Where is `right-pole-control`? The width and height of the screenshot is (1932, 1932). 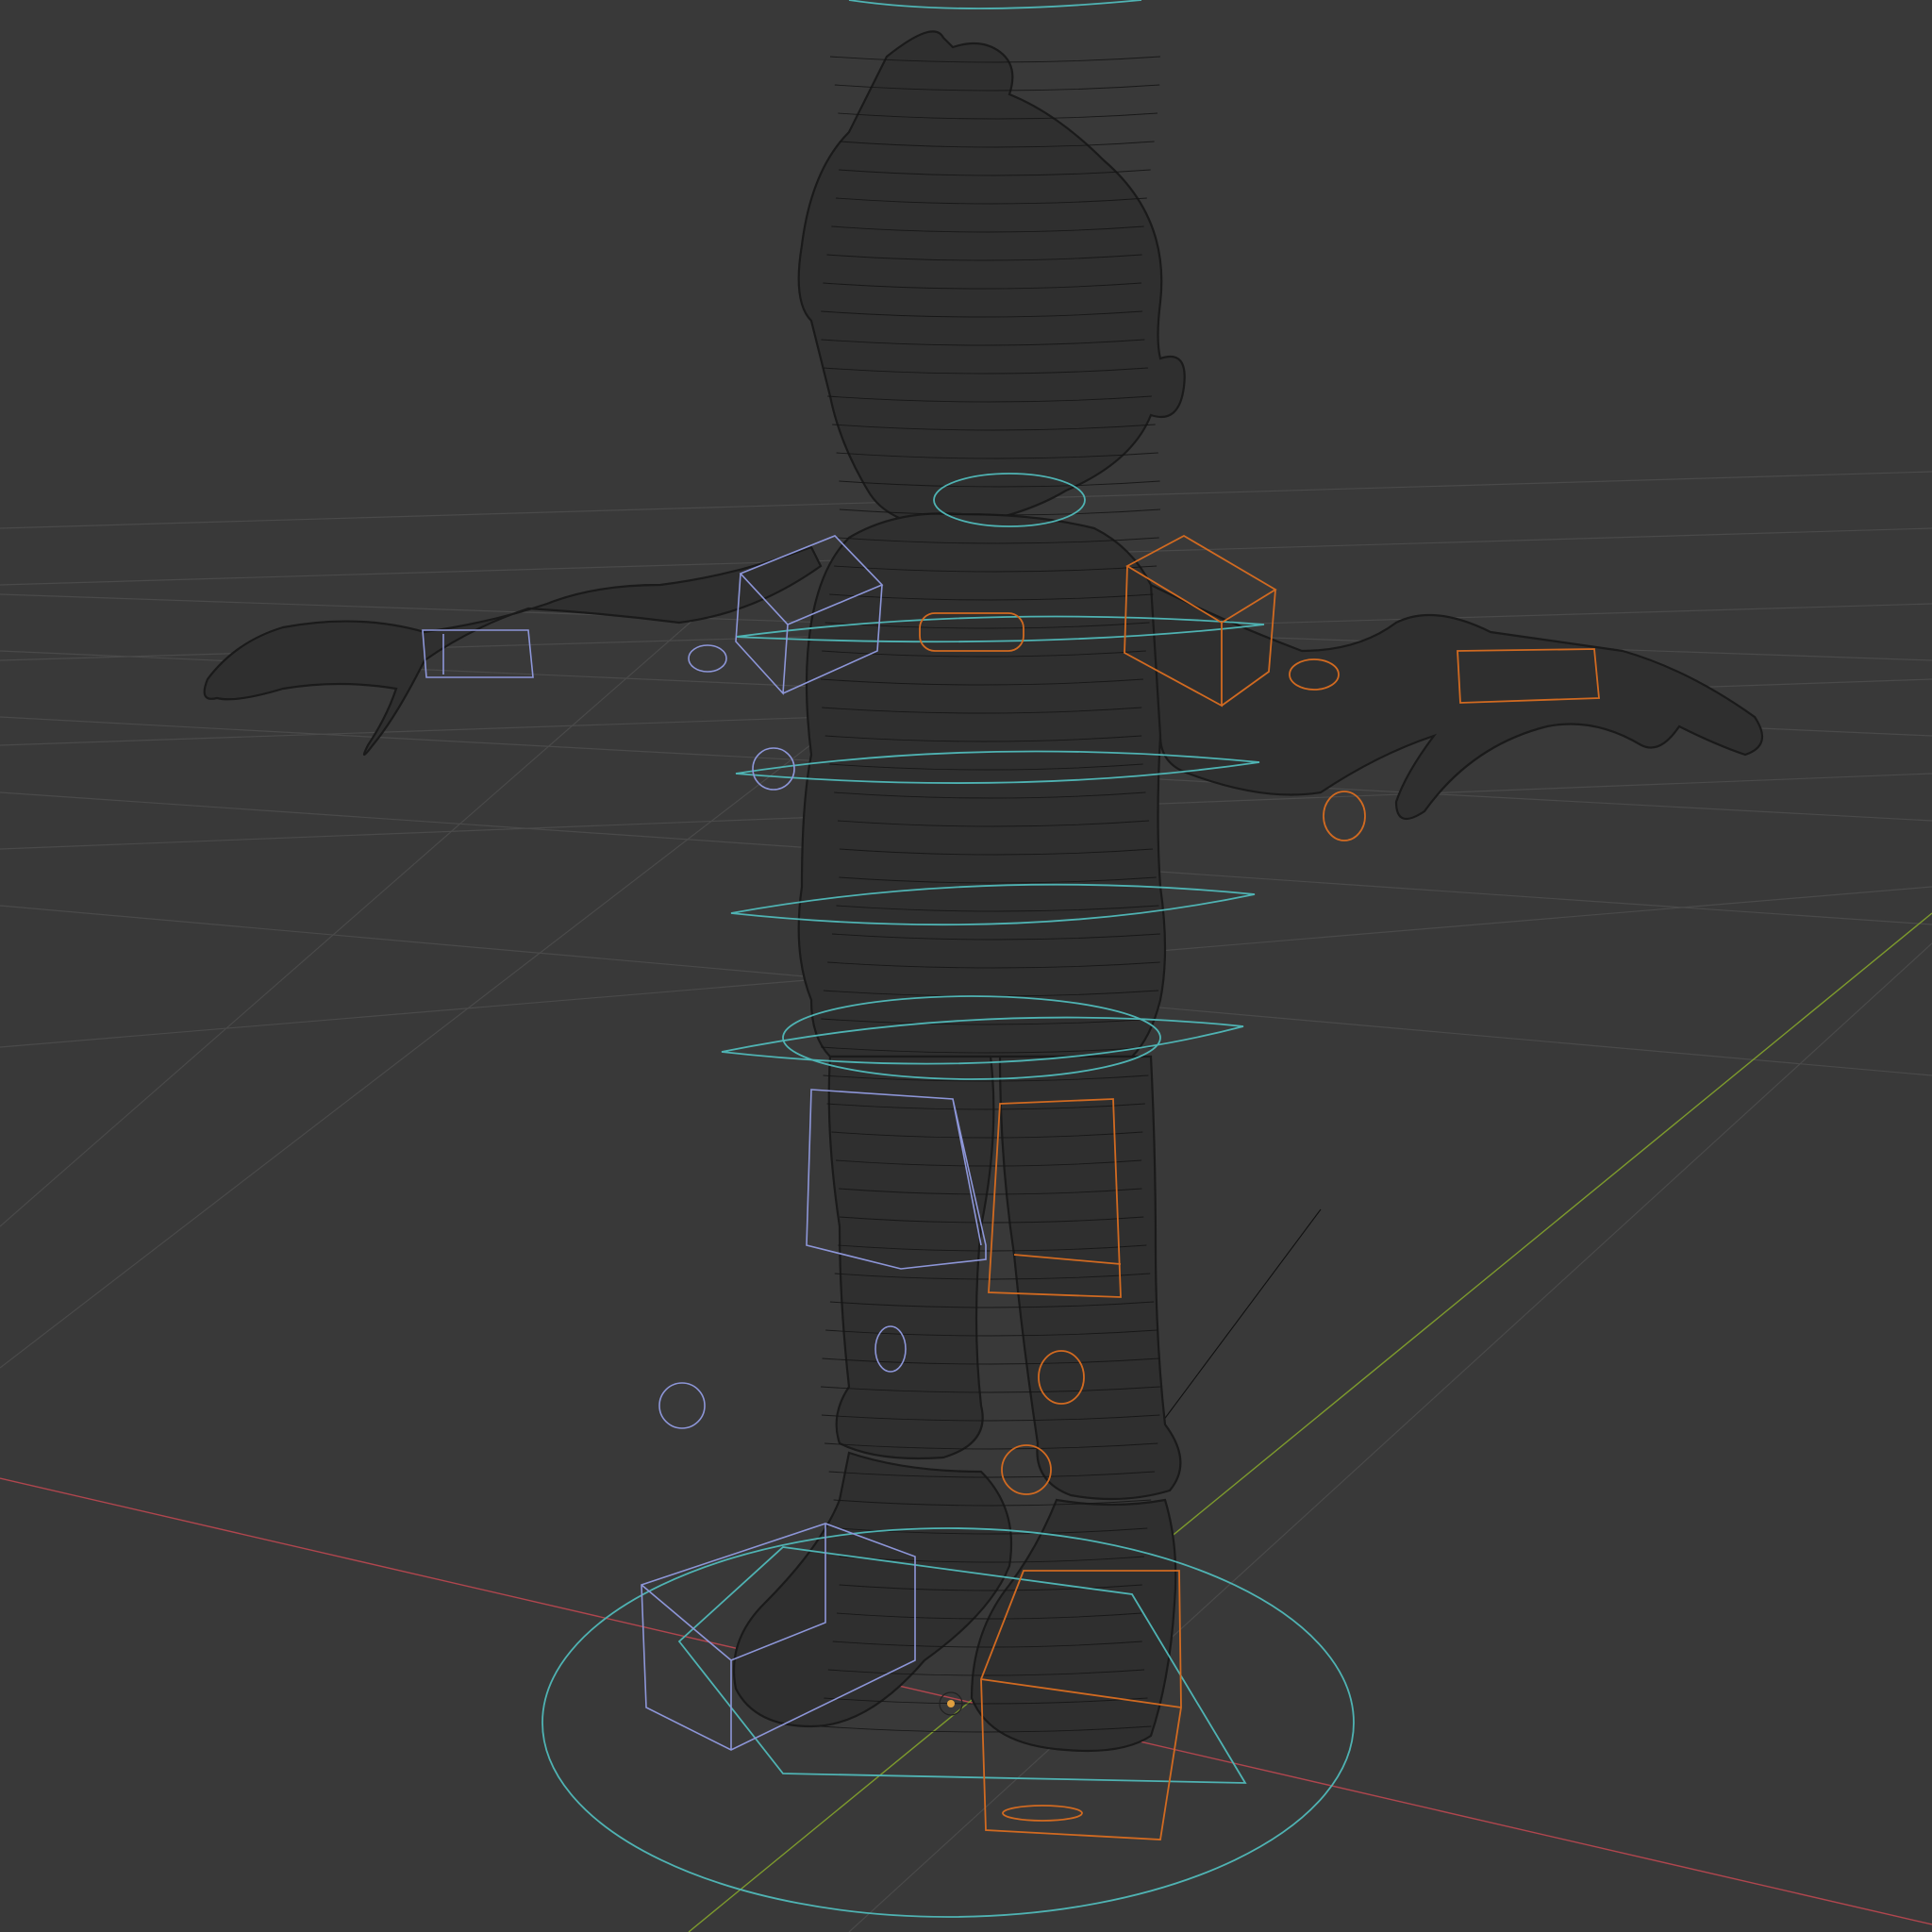
right-pole-control is located at coordinates (1344, 816).